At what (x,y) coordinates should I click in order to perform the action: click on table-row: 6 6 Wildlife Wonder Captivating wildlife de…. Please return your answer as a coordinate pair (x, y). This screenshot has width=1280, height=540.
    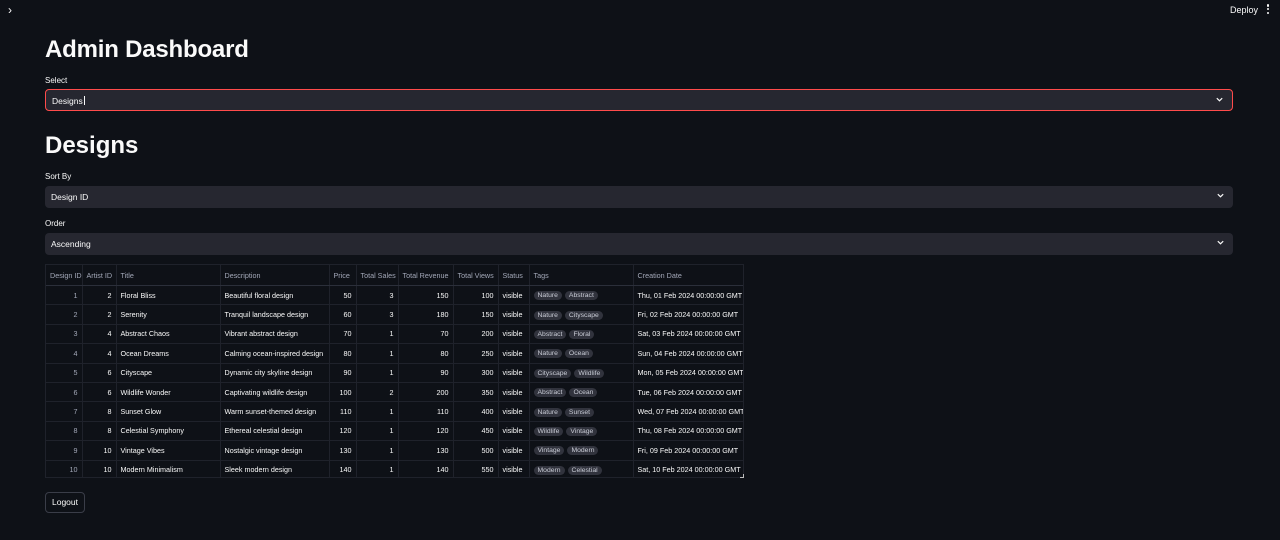
    Looking at the image, I should click on (394, 392).